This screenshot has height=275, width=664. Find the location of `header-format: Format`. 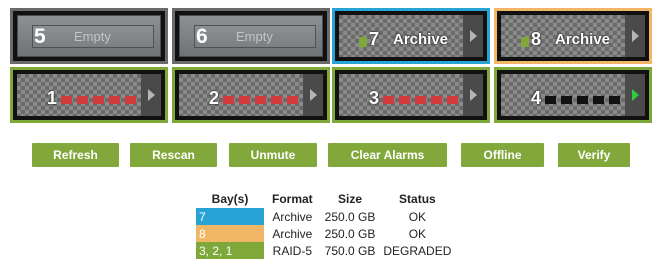

header-format: Format is located at coordinates (292, 199).